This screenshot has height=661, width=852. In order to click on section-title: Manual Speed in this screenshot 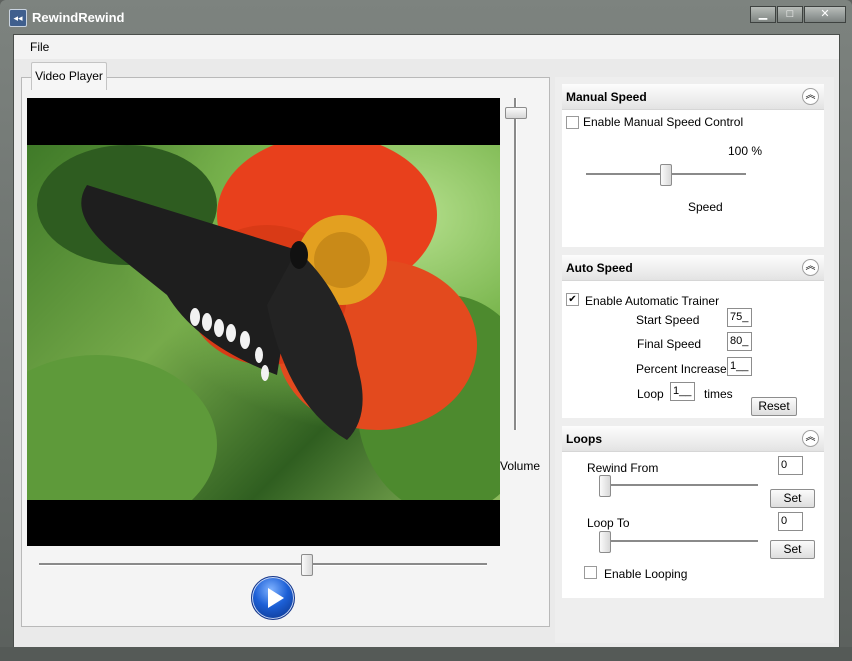, I will do `click(606, 97)`.